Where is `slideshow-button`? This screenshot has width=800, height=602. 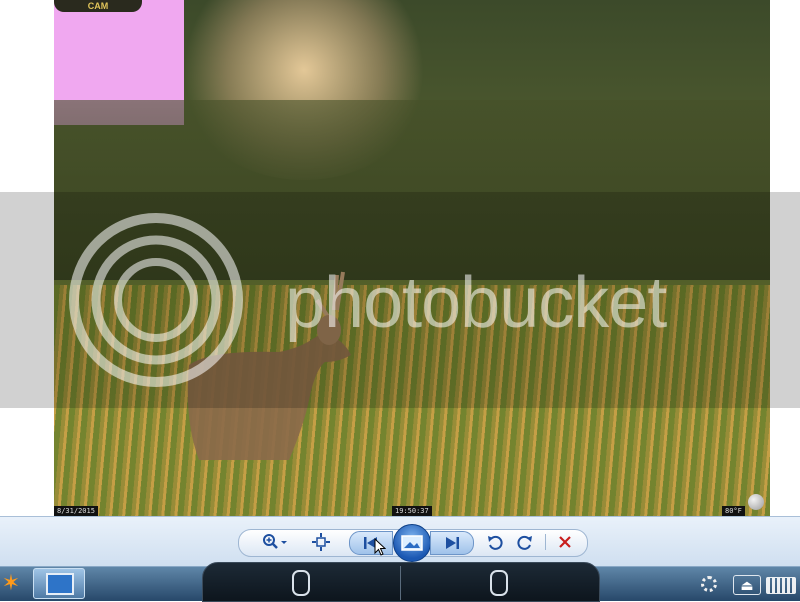
slideshow-button is located at coordinates (412, 543).